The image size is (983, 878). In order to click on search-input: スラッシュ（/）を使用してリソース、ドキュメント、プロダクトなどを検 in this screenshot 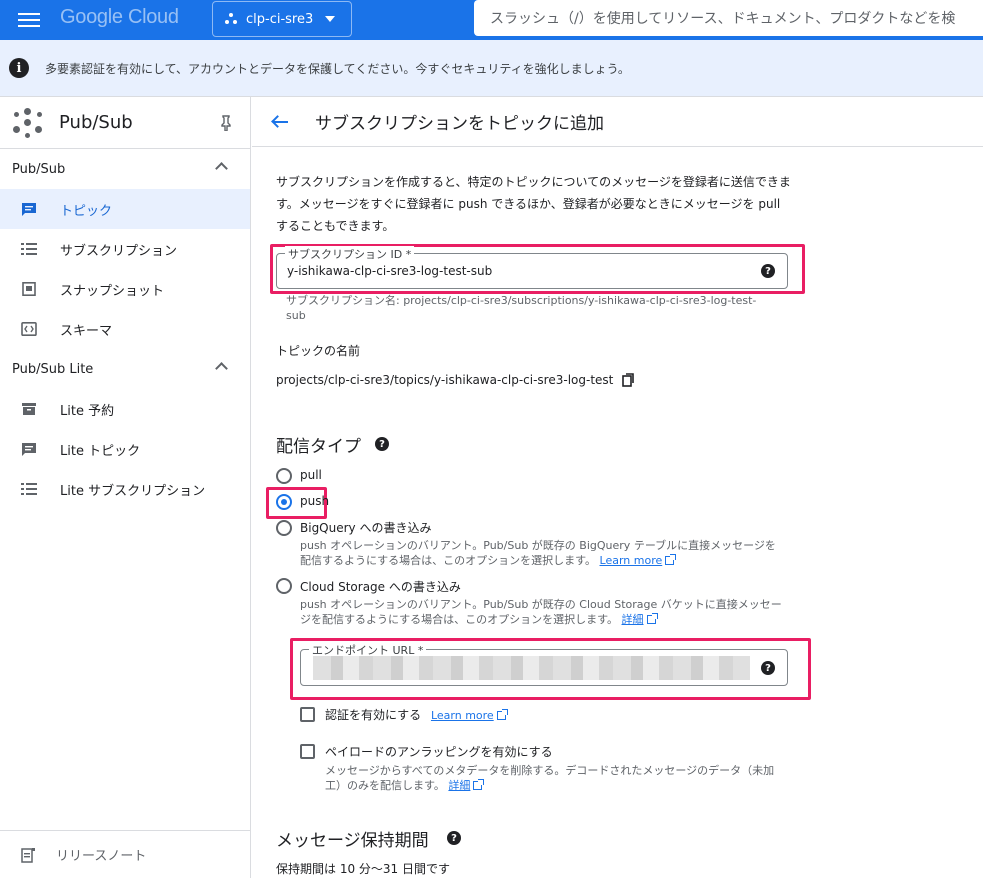, I will do `click(728, 18)`.